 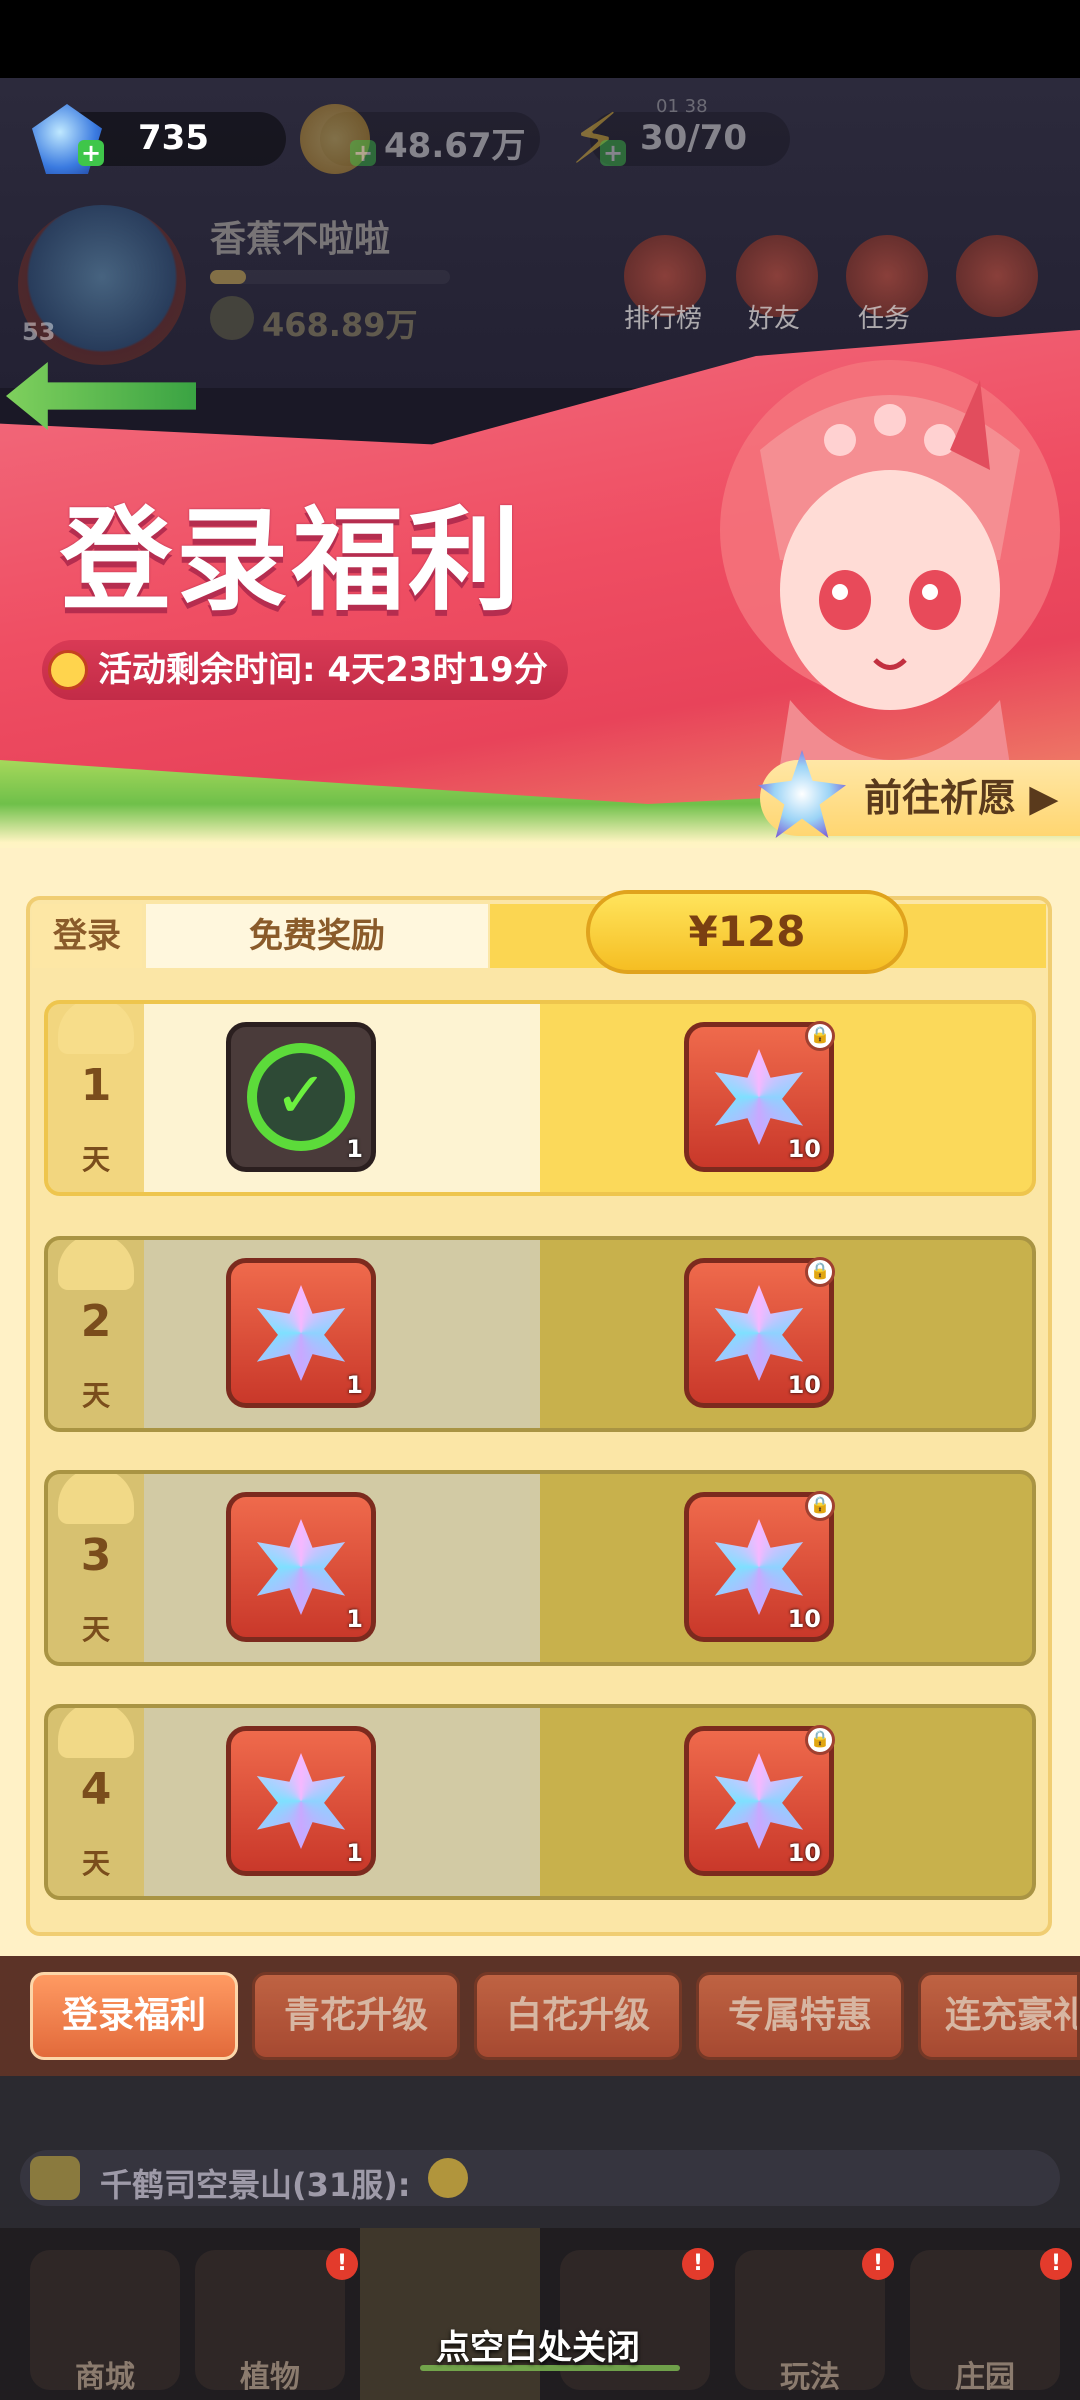 What do you see at coordinates (300, 239) in the screenshot?
I see `player-name: 香蕉不啦啦` at bounding box center [300, 239].